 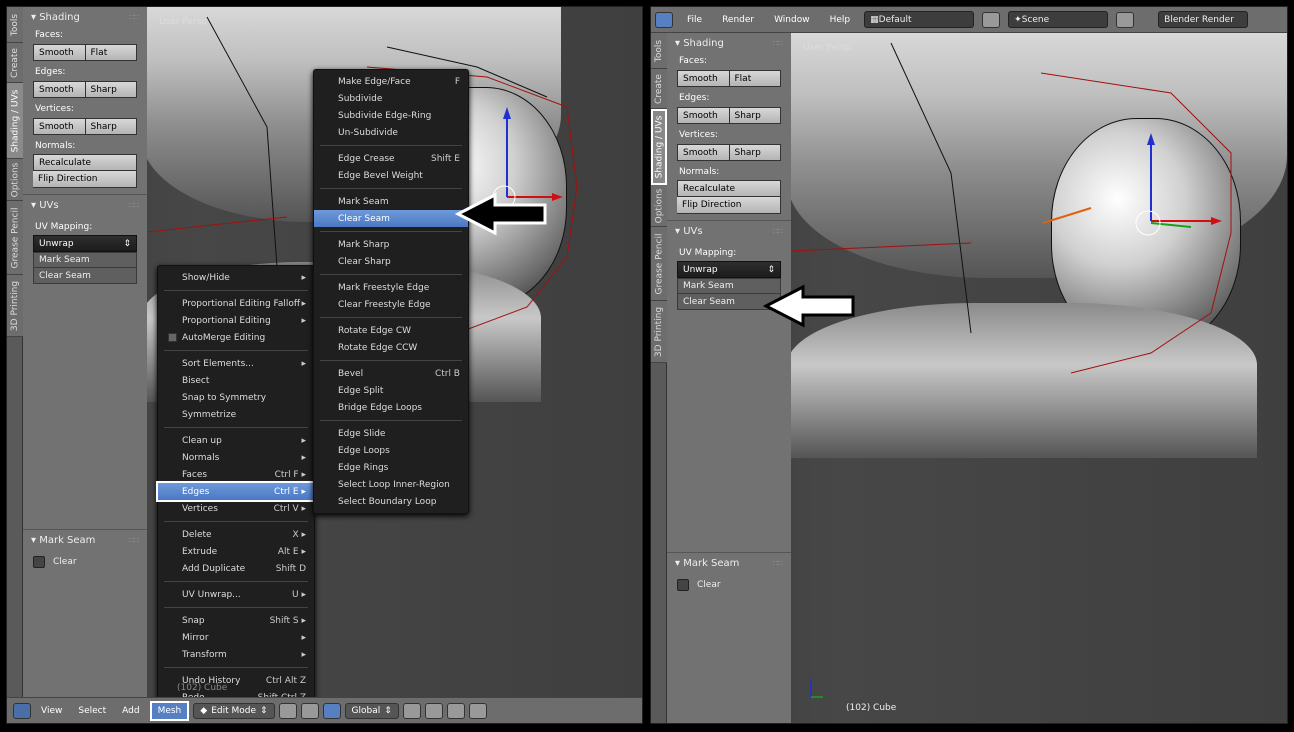 What do you see at coordinates (236, 491) in the screenshot?
I see `mesh-item-edges: Edges Ctrl E ▸` at bounding box center [236, 491].